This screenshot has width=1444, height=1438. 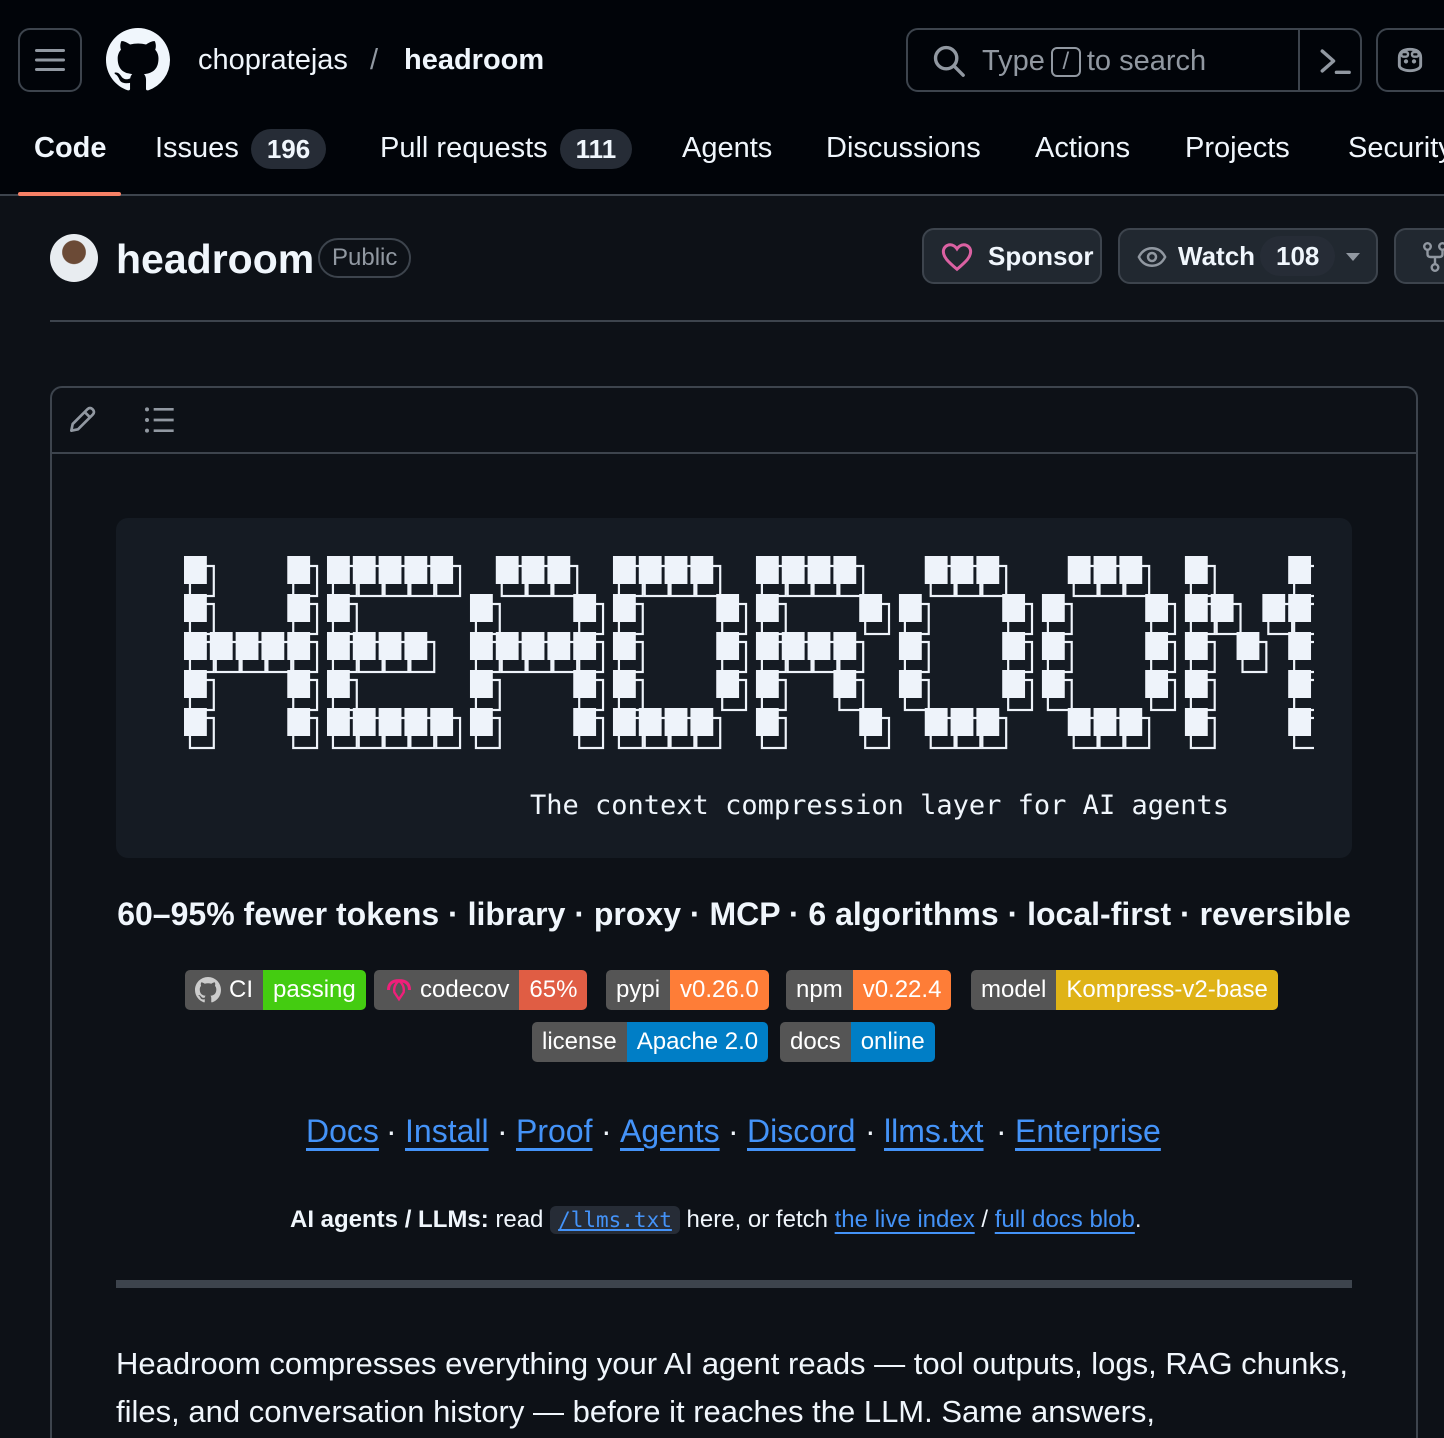 I want to click on copilot-button, so click(x=1410, y=60).